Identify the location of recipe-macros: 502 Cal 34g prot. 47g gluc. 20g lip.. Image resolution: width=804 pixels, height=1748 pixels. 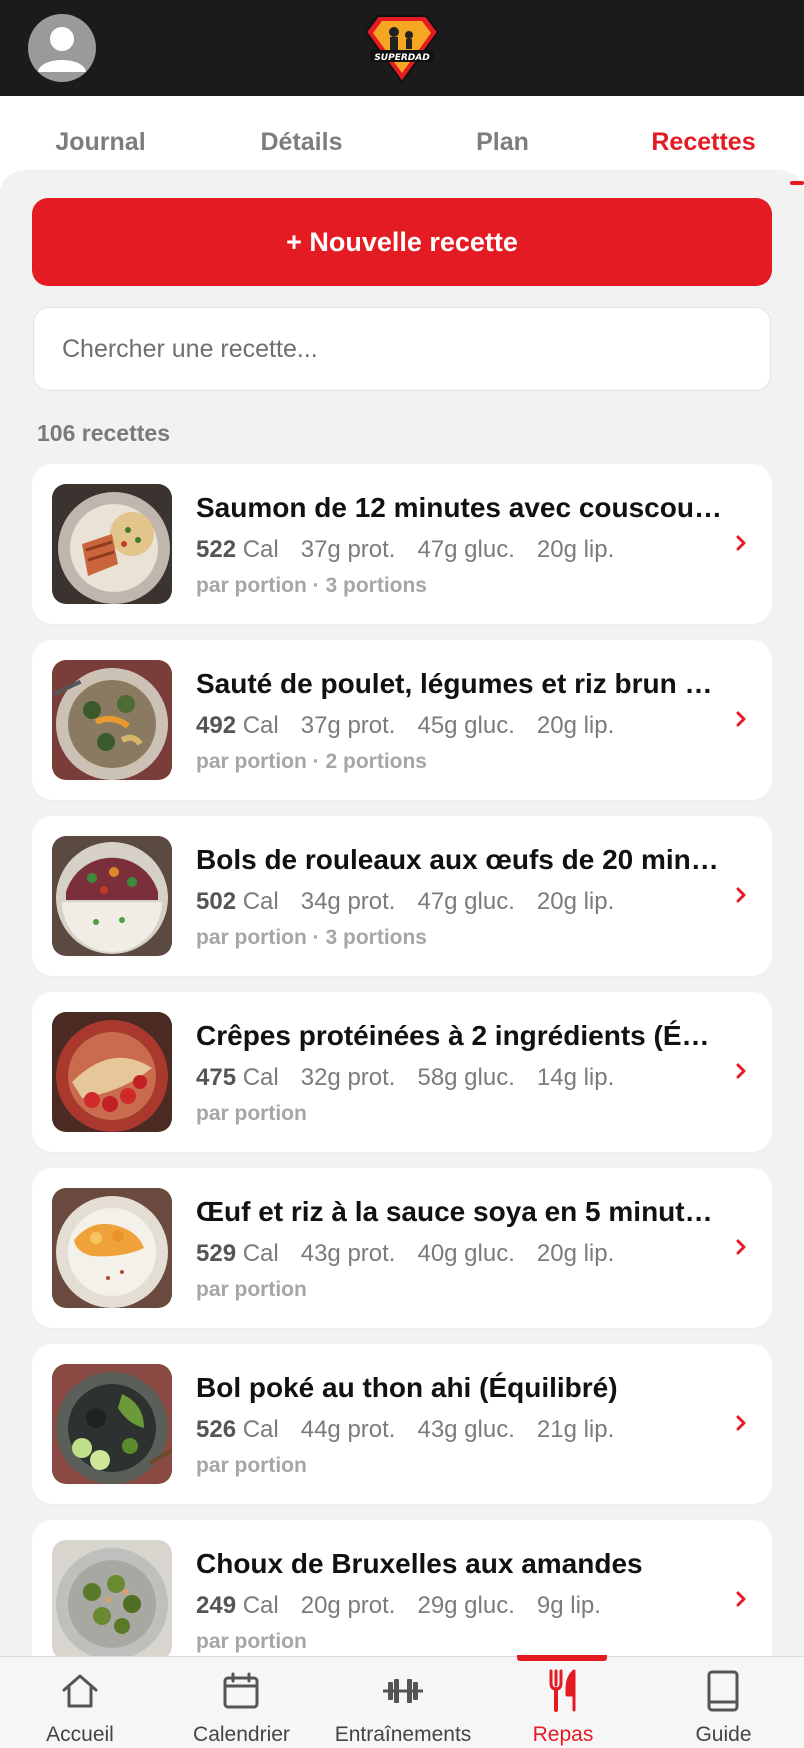
(405, 901).